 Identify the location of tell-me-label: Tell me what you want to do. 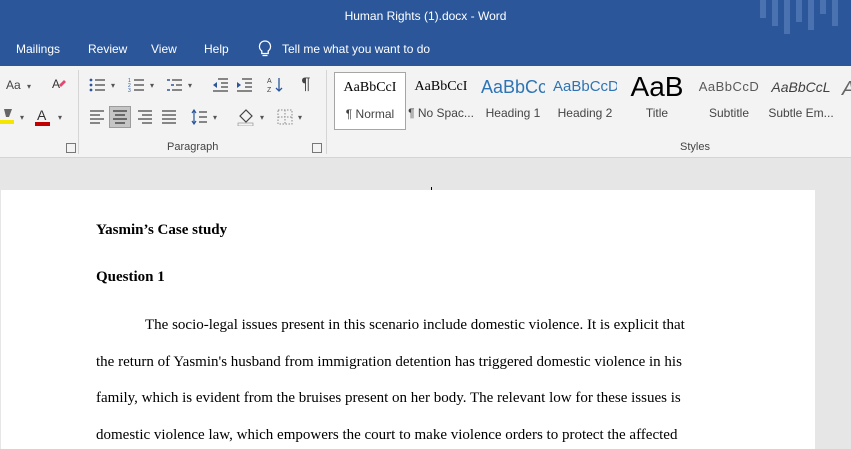
(356, 49).